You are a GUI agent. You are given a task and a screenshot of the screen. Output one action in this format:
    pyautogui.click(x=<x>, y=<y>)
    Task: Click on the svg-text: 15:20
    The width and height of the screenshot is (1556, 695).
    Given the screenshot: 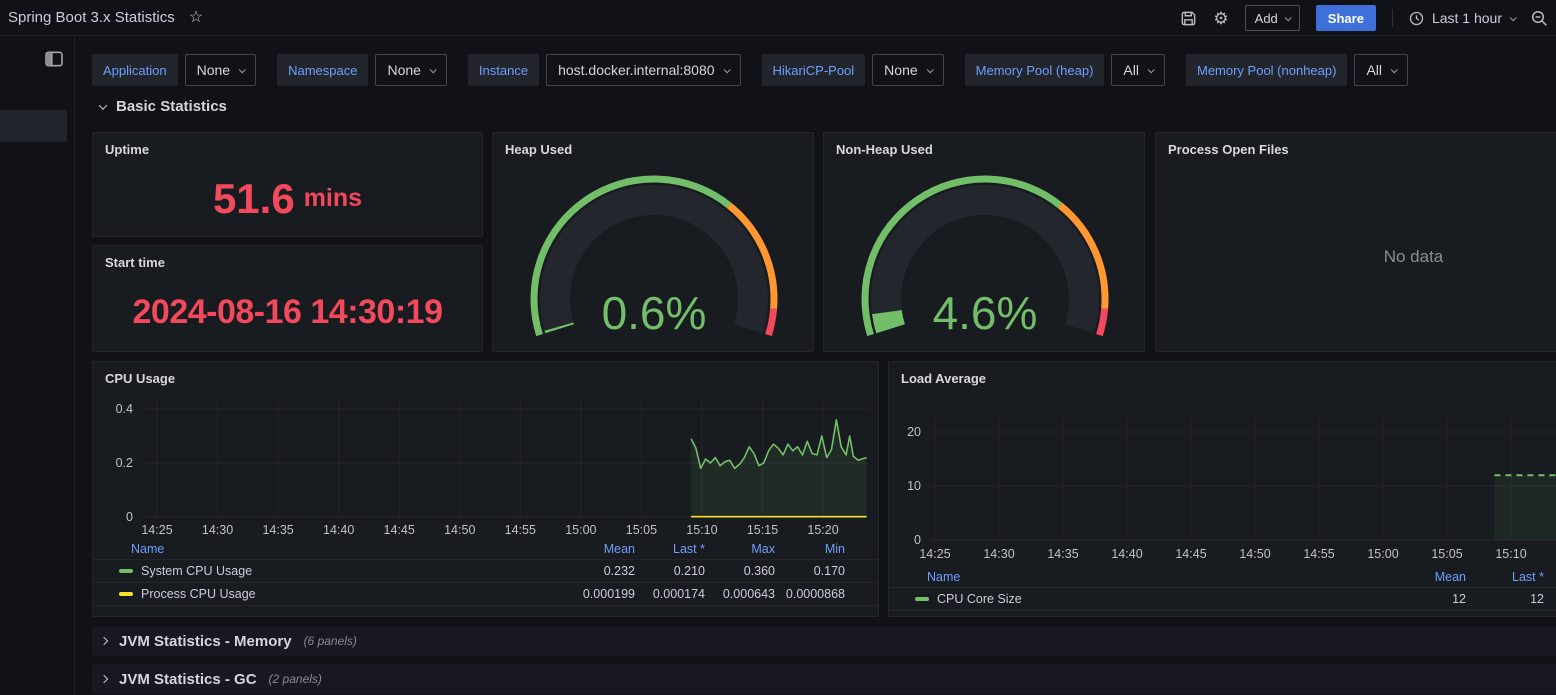 What is the action you would take?
    pyautogui.click(x=822, y=530)
    